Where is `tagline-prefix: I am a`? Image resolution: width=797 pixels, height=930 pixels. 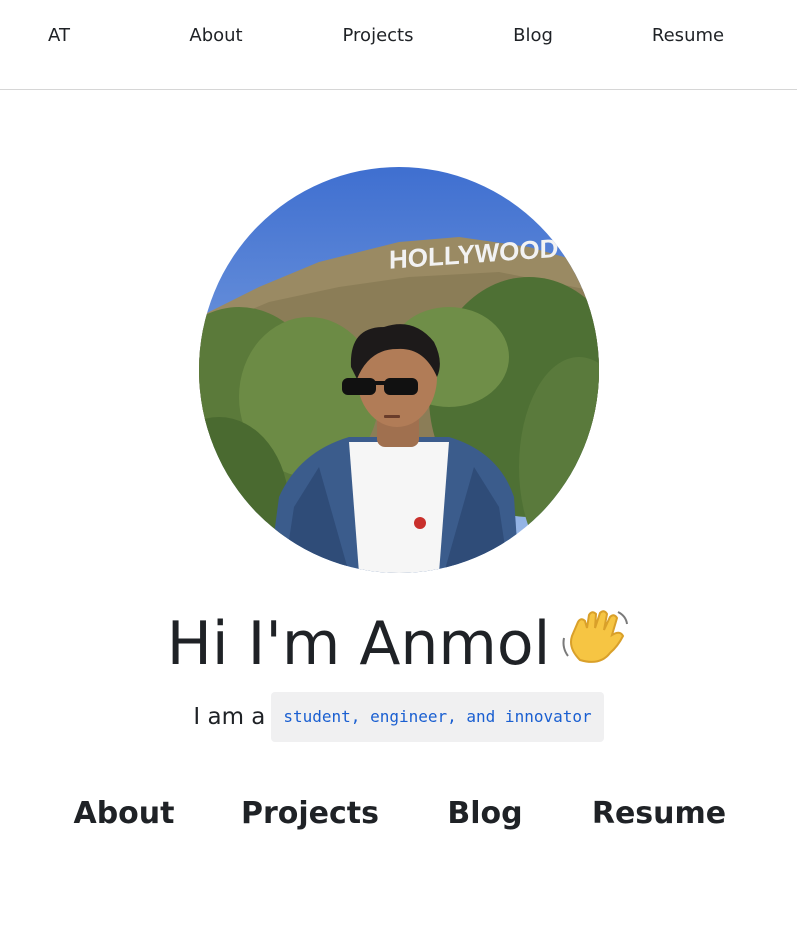
tagline-prefix: I am a is located at coordinates (229, 717).